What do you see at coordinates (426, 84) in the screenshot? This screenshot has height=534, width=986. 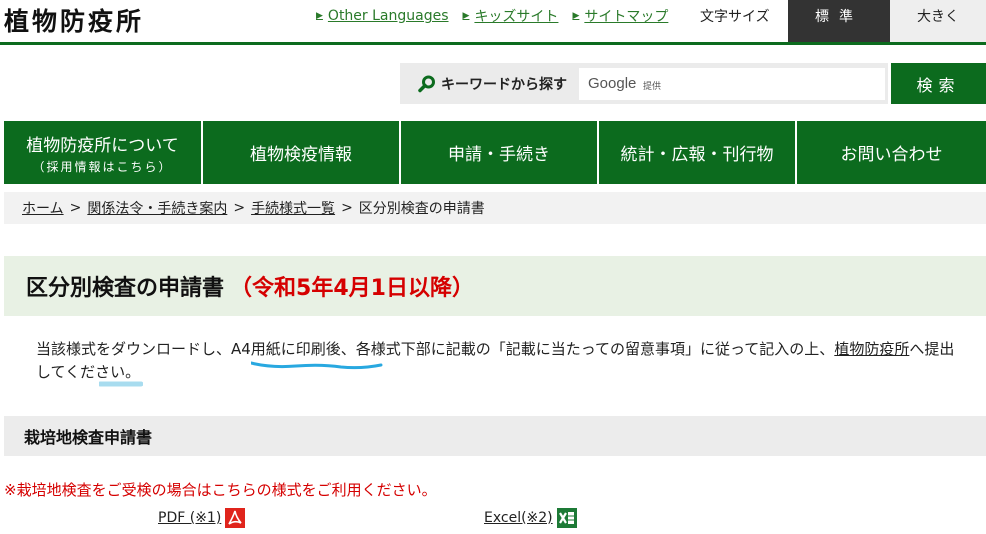 I see `magnifier-icon` at bounding box center [426, 84].